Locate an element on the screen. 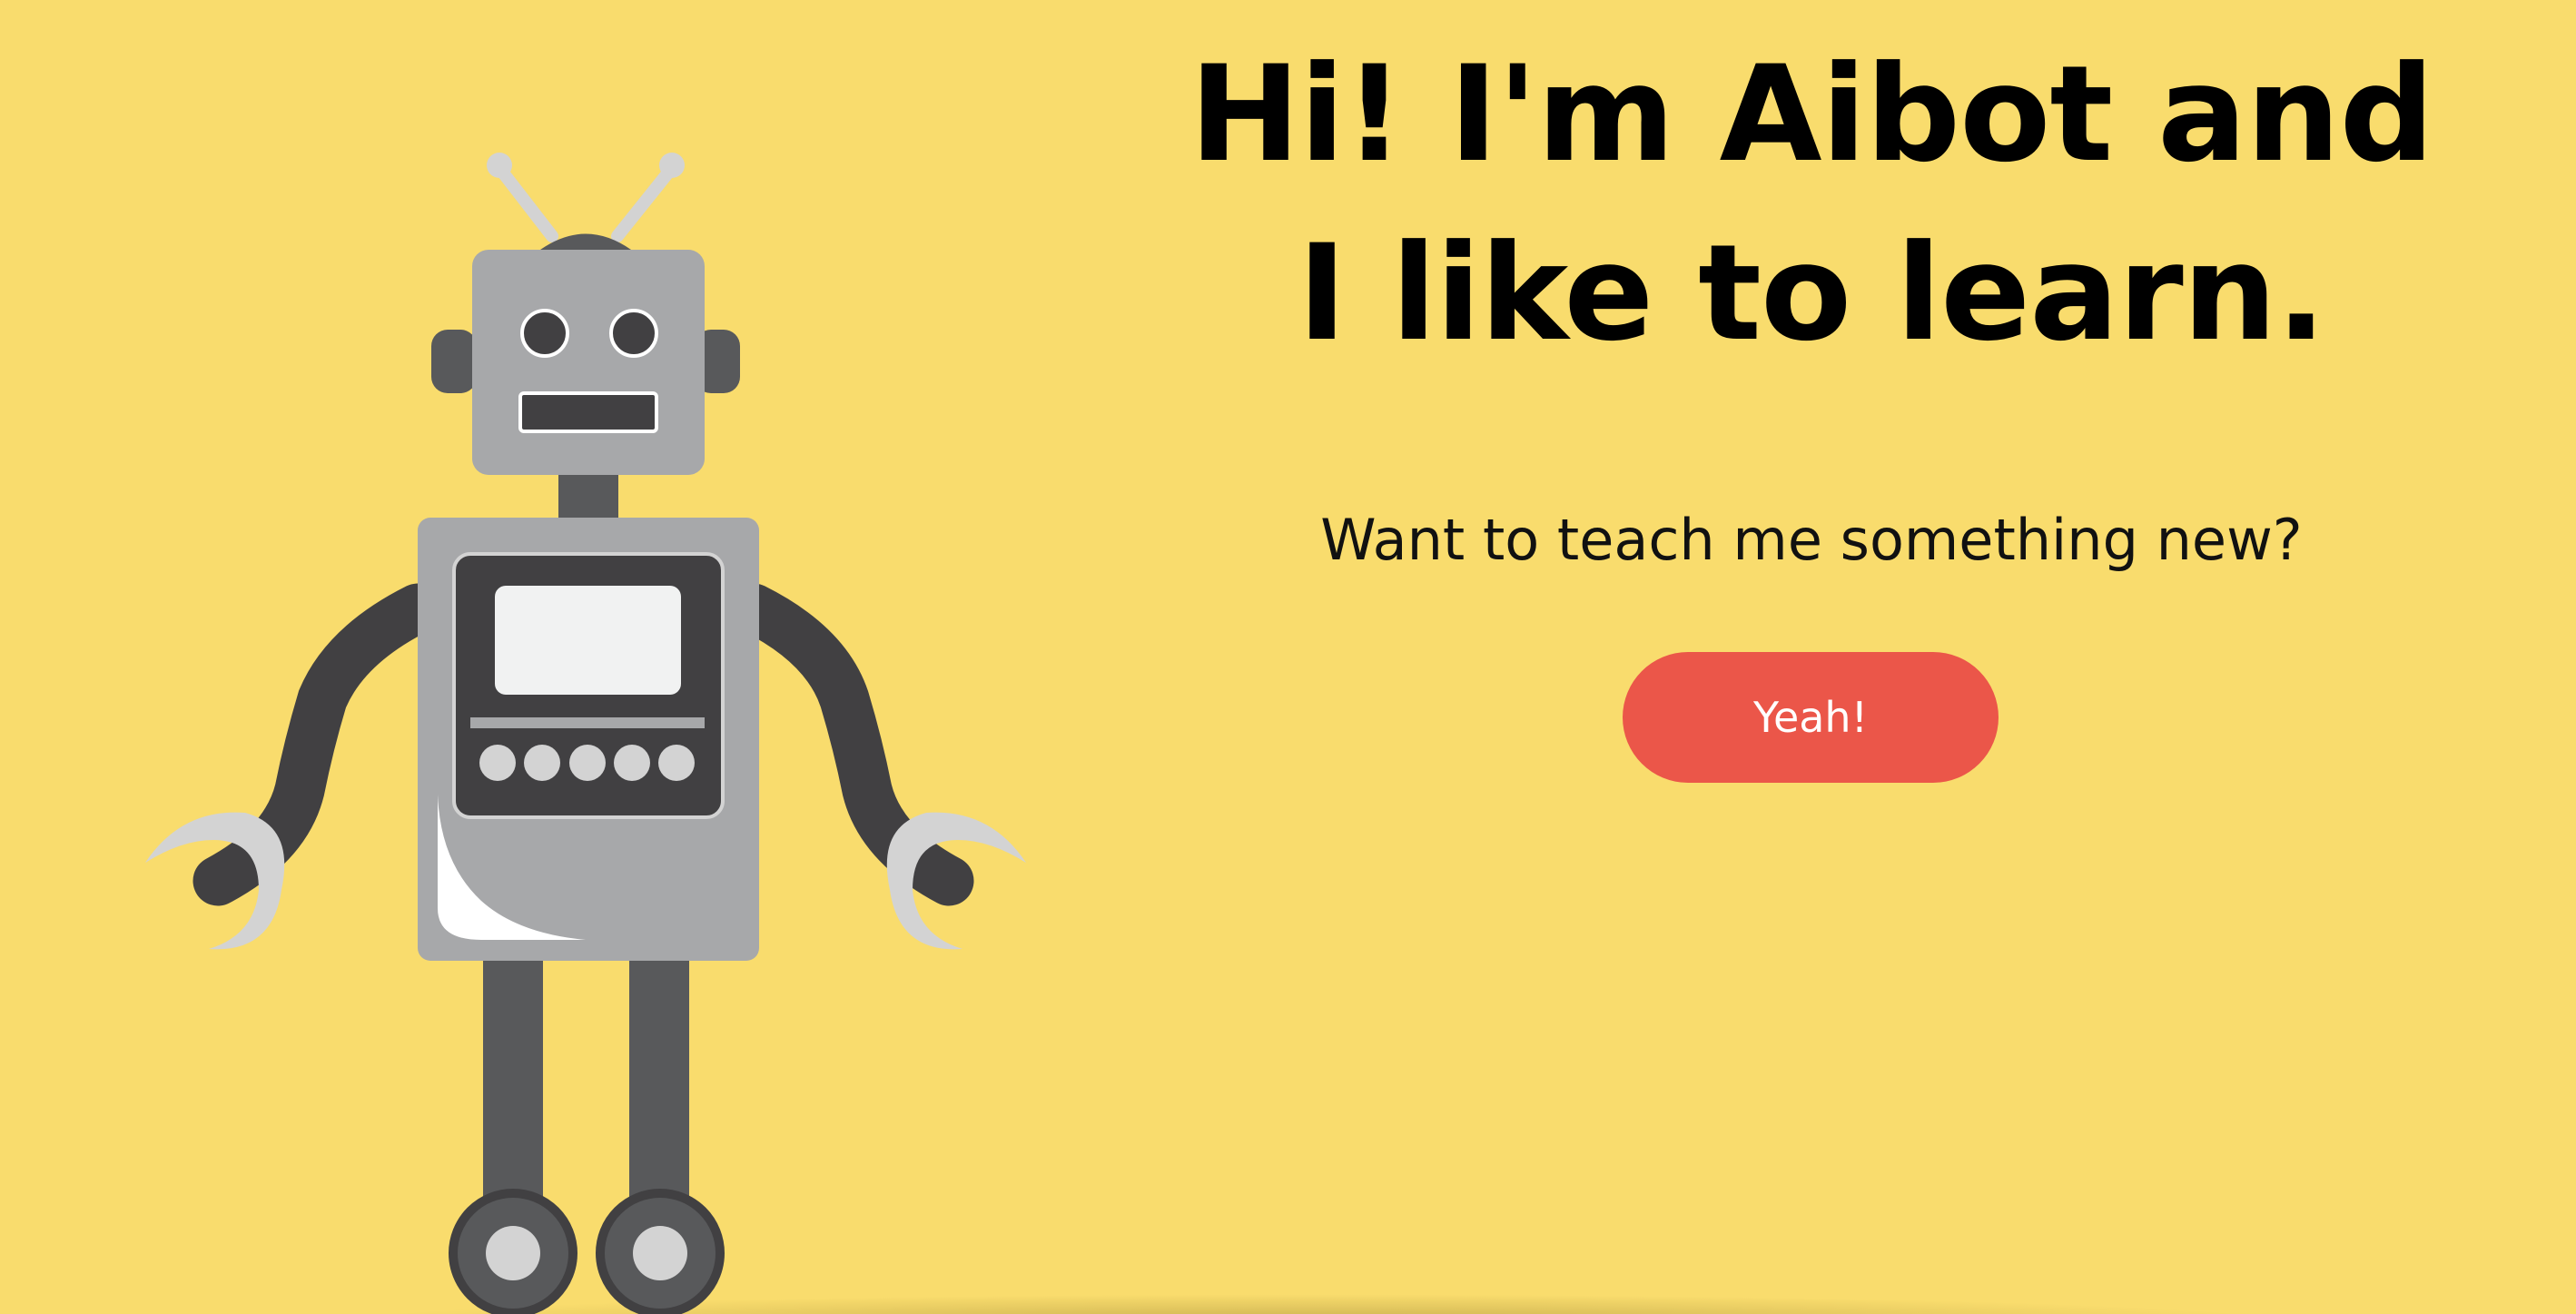  page-title: Hi! I'm Aibot and I like to learn. is located at coordinates (1811, 204).